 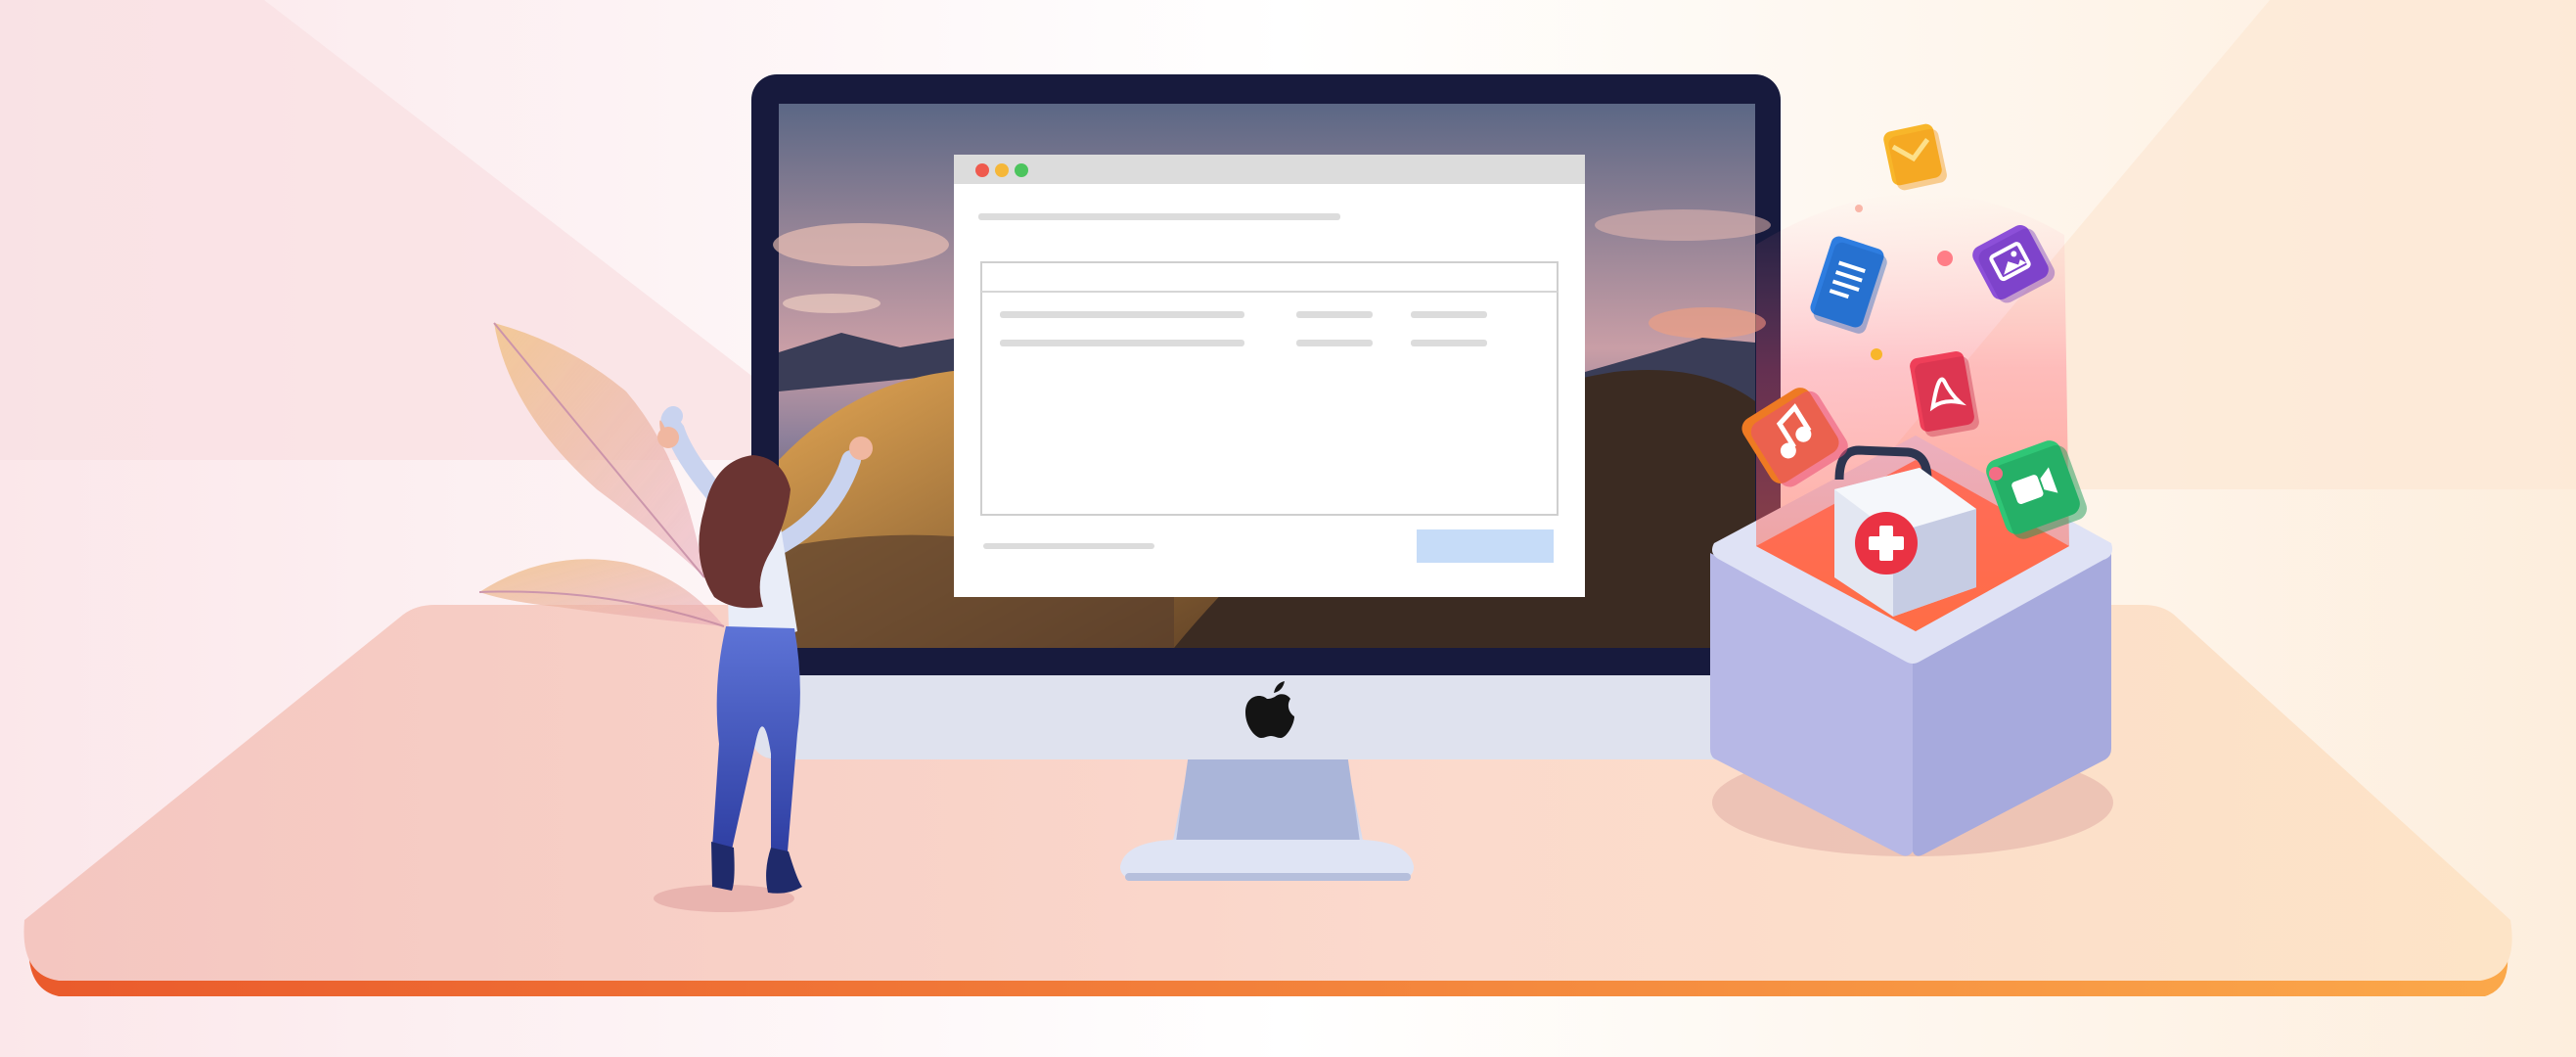 I want to click on app-window-titlebar, so click(x=1269, y=169).